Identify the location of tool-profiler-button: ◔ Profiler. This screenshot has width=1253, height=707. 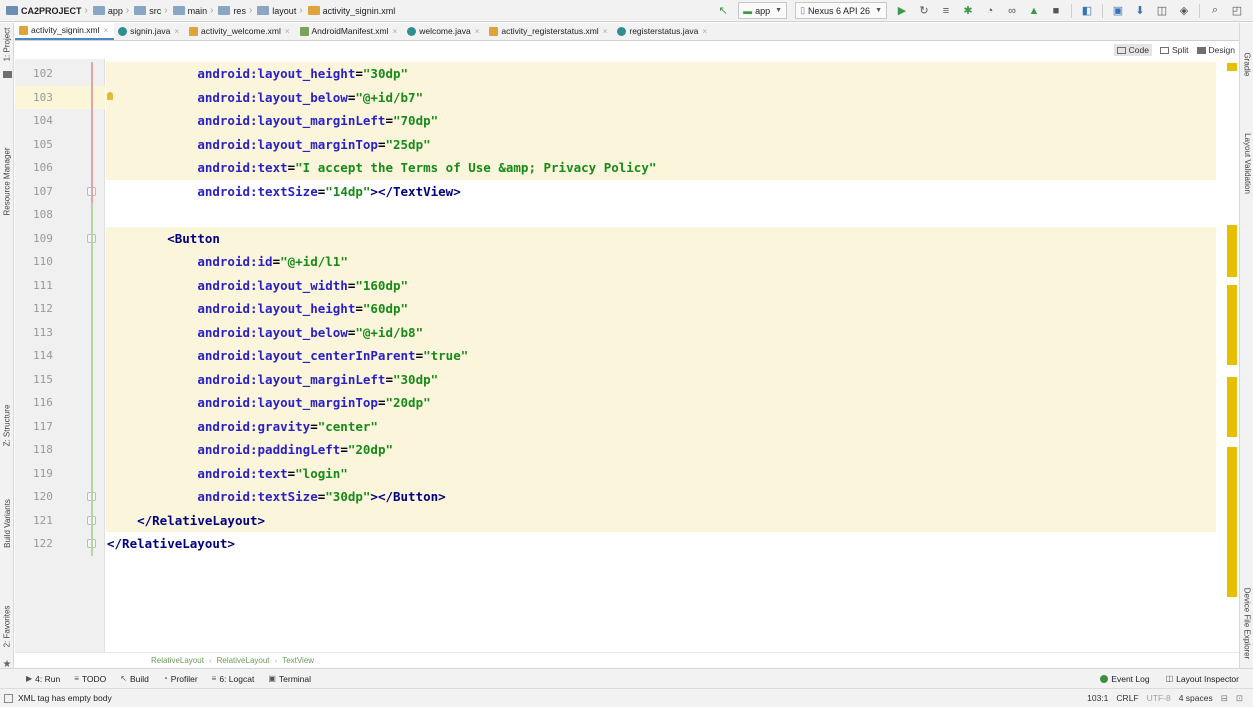
(180, 679).